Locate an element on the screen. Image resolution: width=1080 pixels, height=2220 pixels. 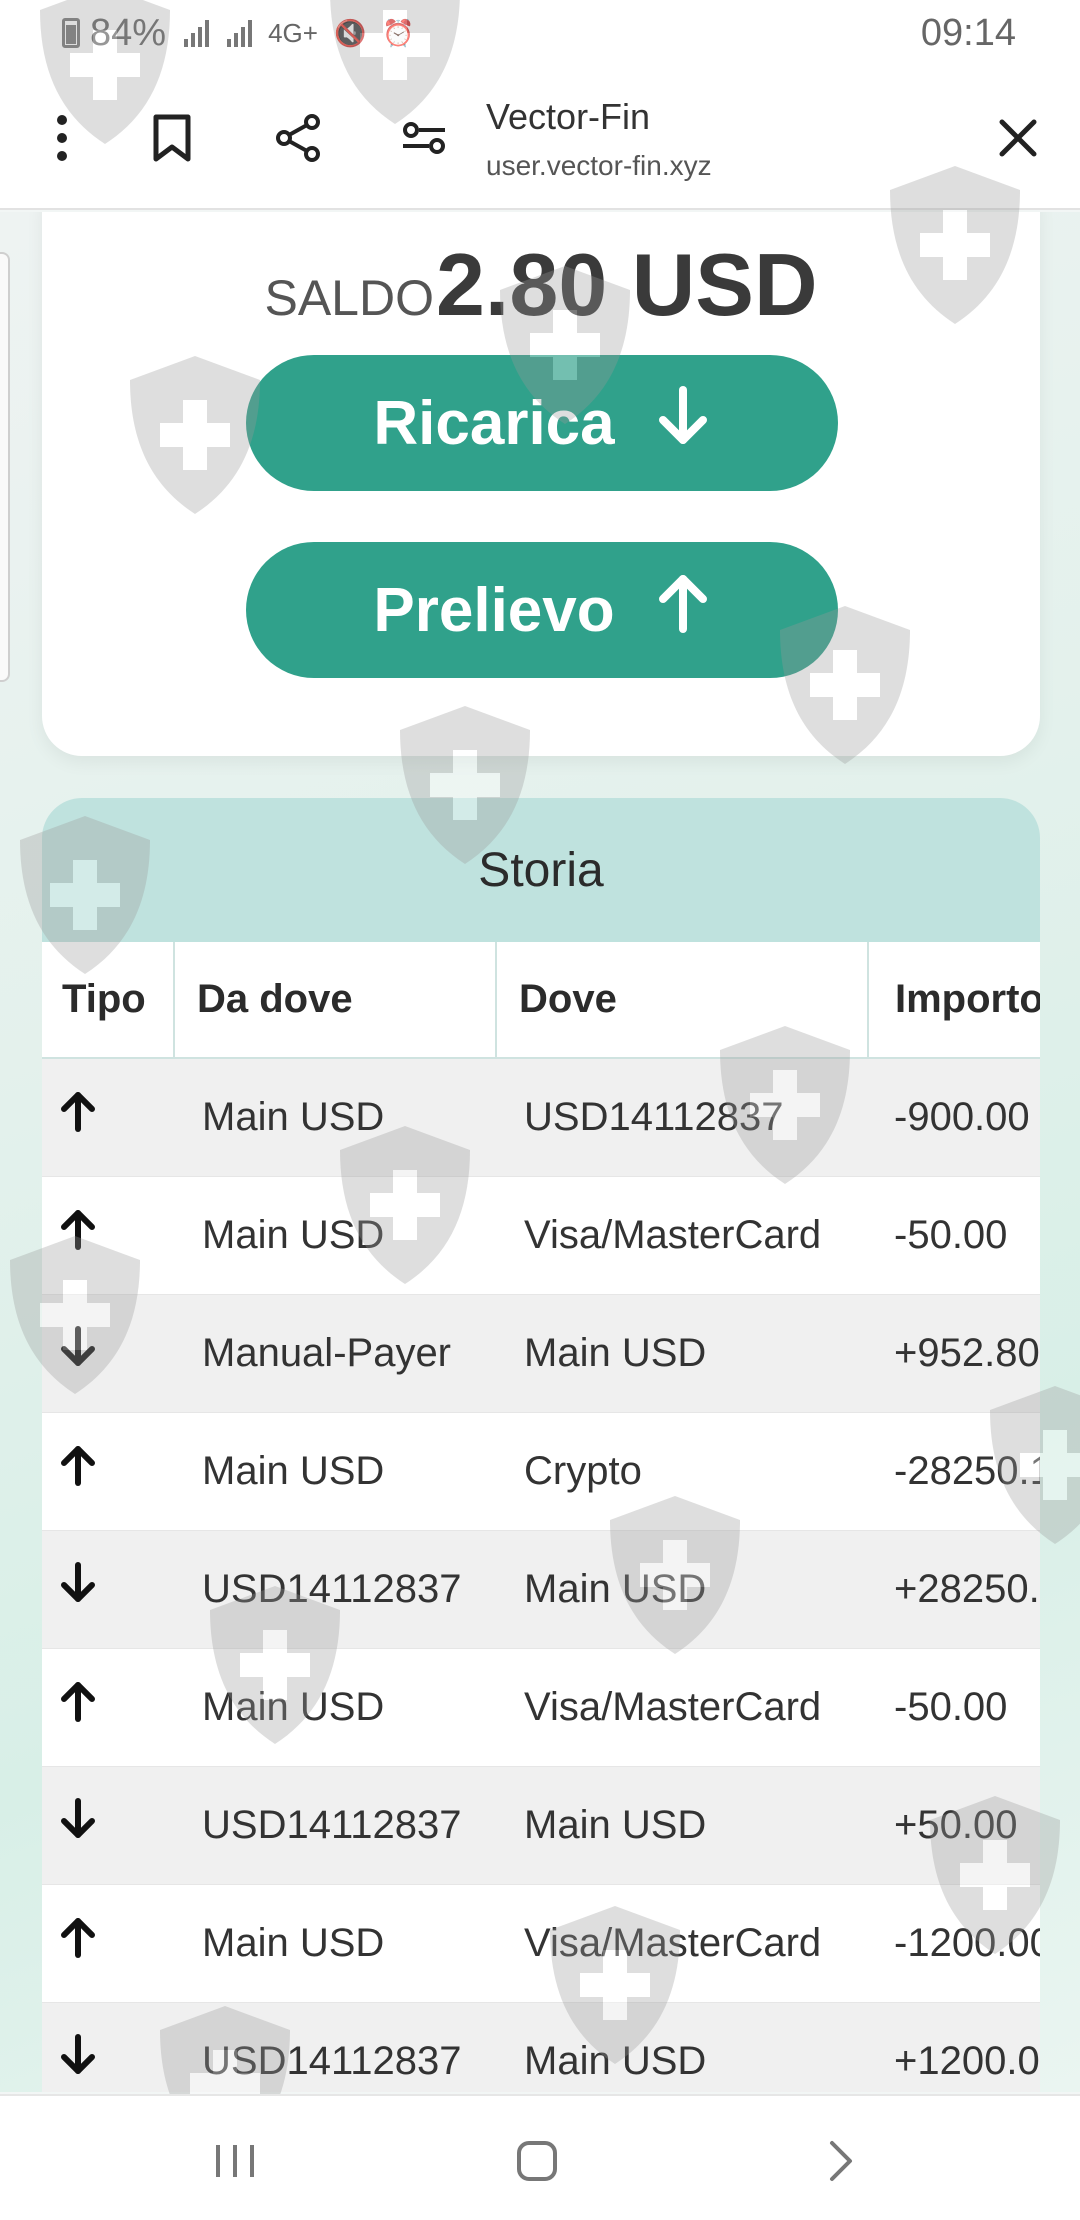
to-cell: Crypto is located at coordinates (682, 1471).